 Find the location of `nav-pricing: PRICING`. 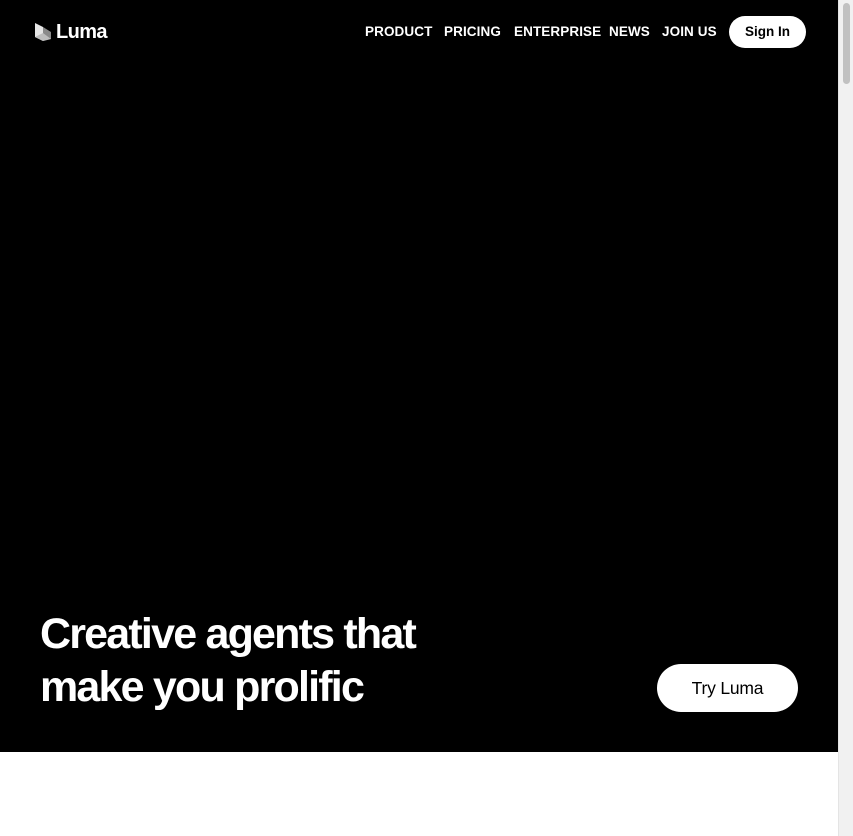

nav-pricing: PRICING is located at coordinates (472, 32).